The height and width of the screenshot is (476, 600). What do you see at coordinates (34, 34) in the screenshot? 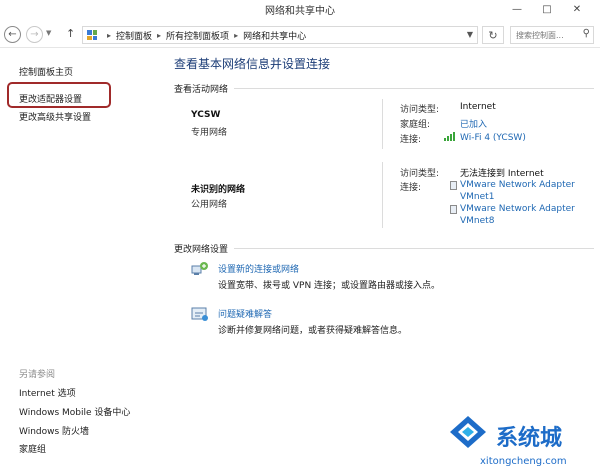
I see `forward-button: →` at bounding box center [34, 34].